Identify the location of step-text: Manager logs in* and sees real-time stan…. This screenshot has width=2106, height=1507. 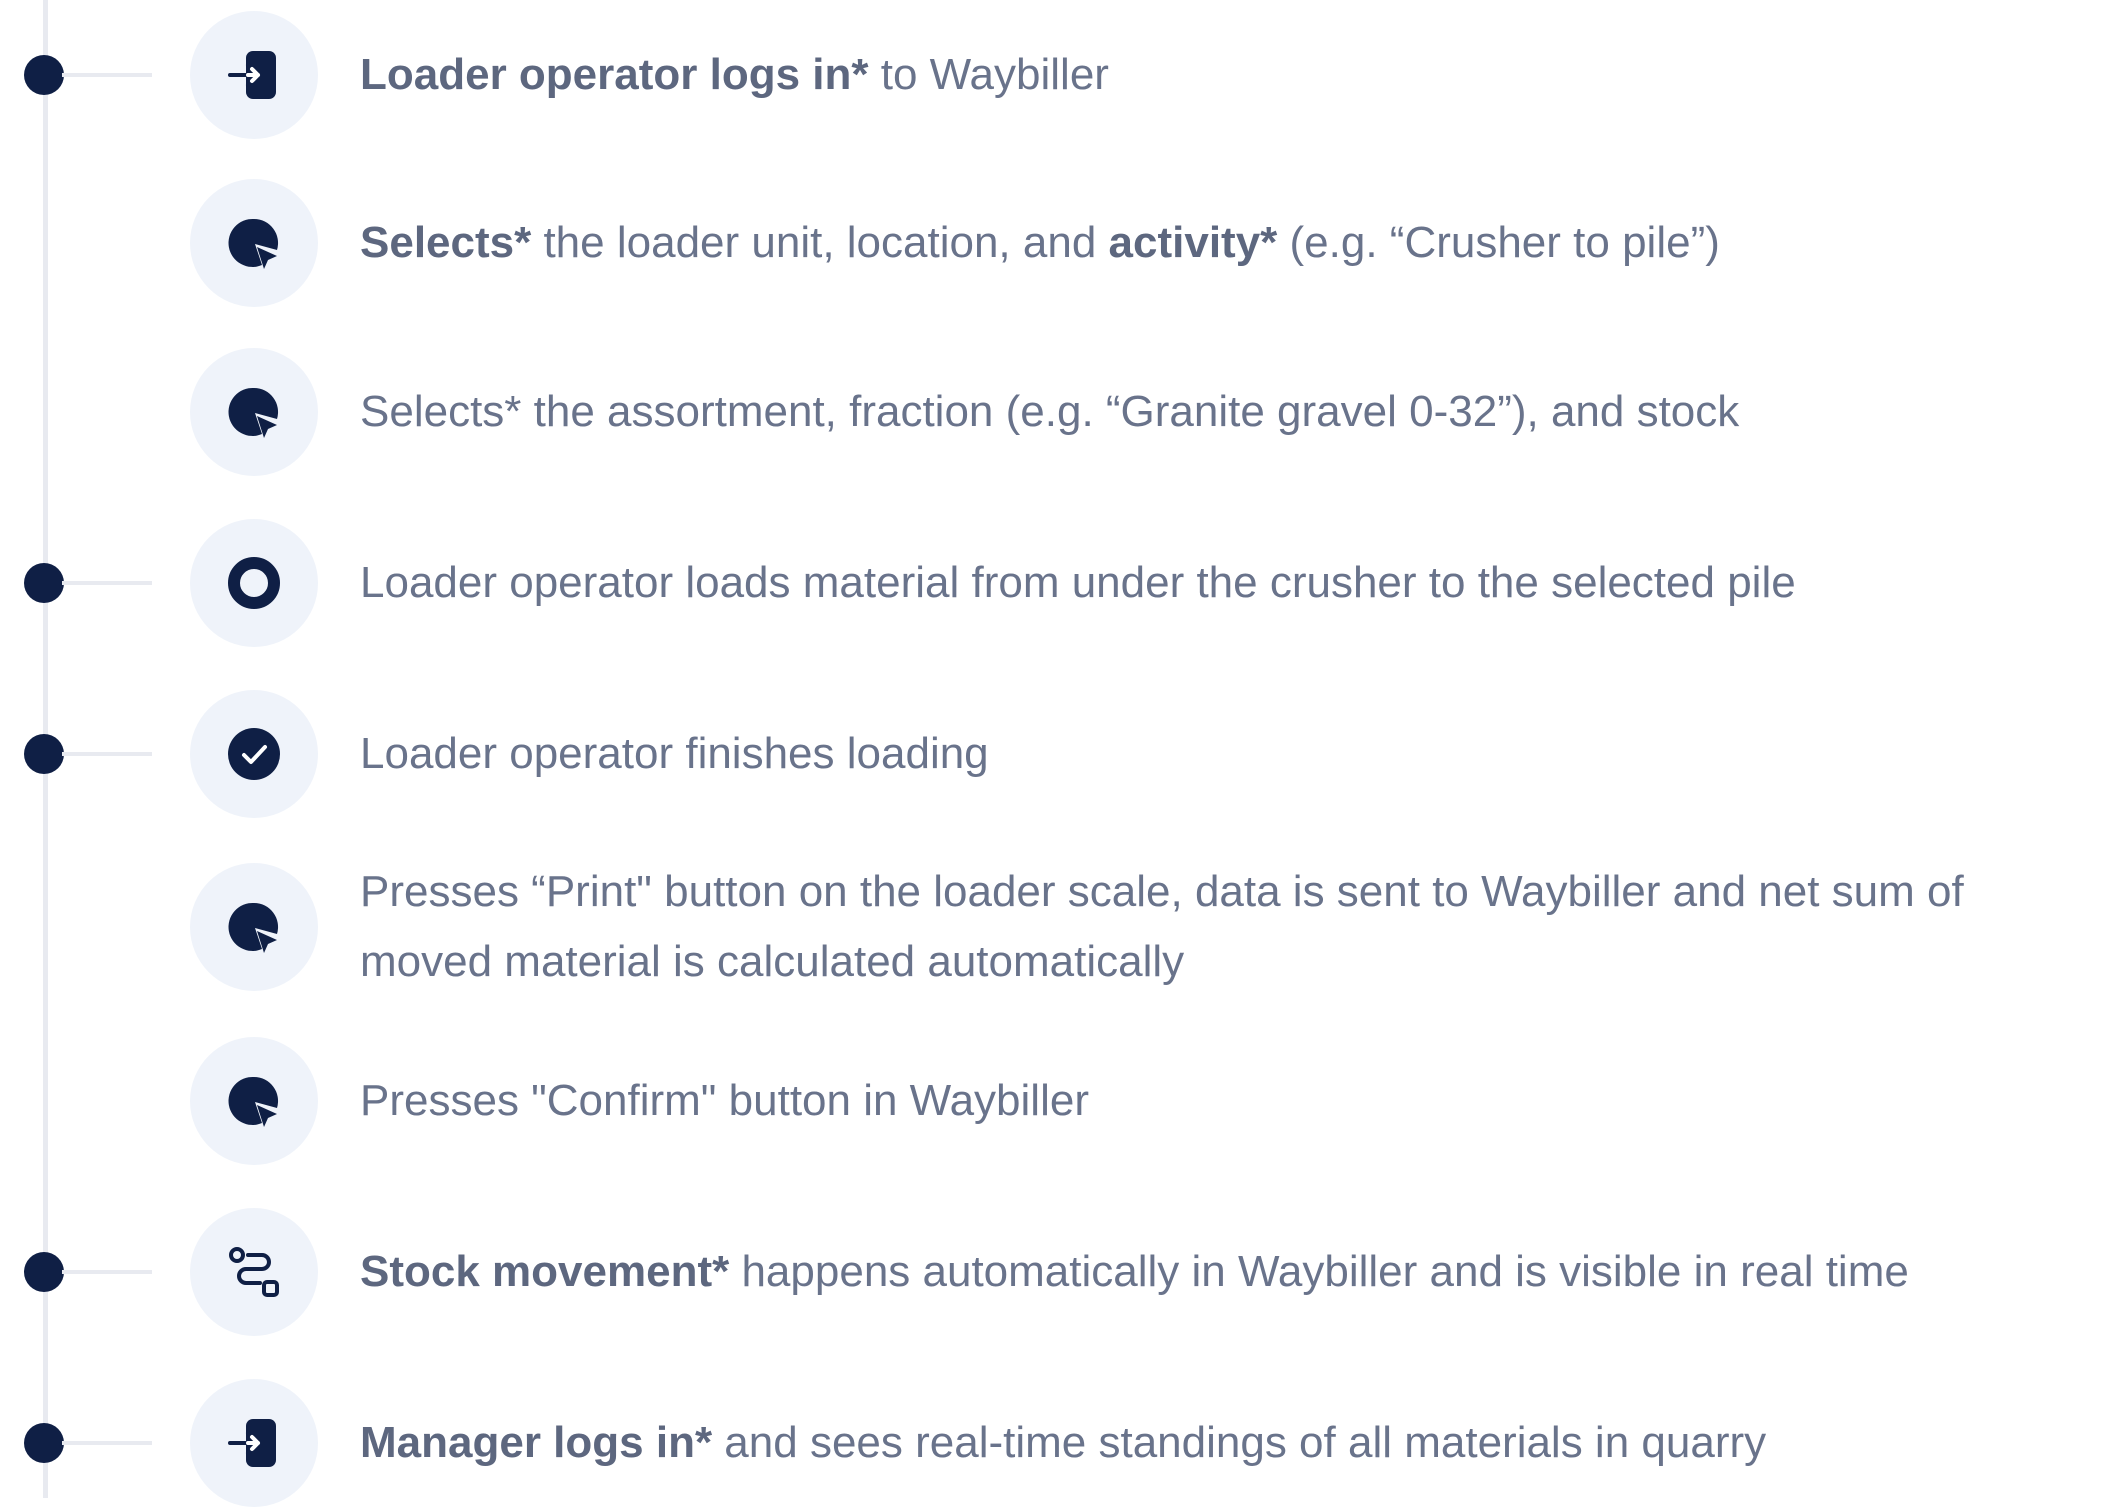
(1225, 1443).